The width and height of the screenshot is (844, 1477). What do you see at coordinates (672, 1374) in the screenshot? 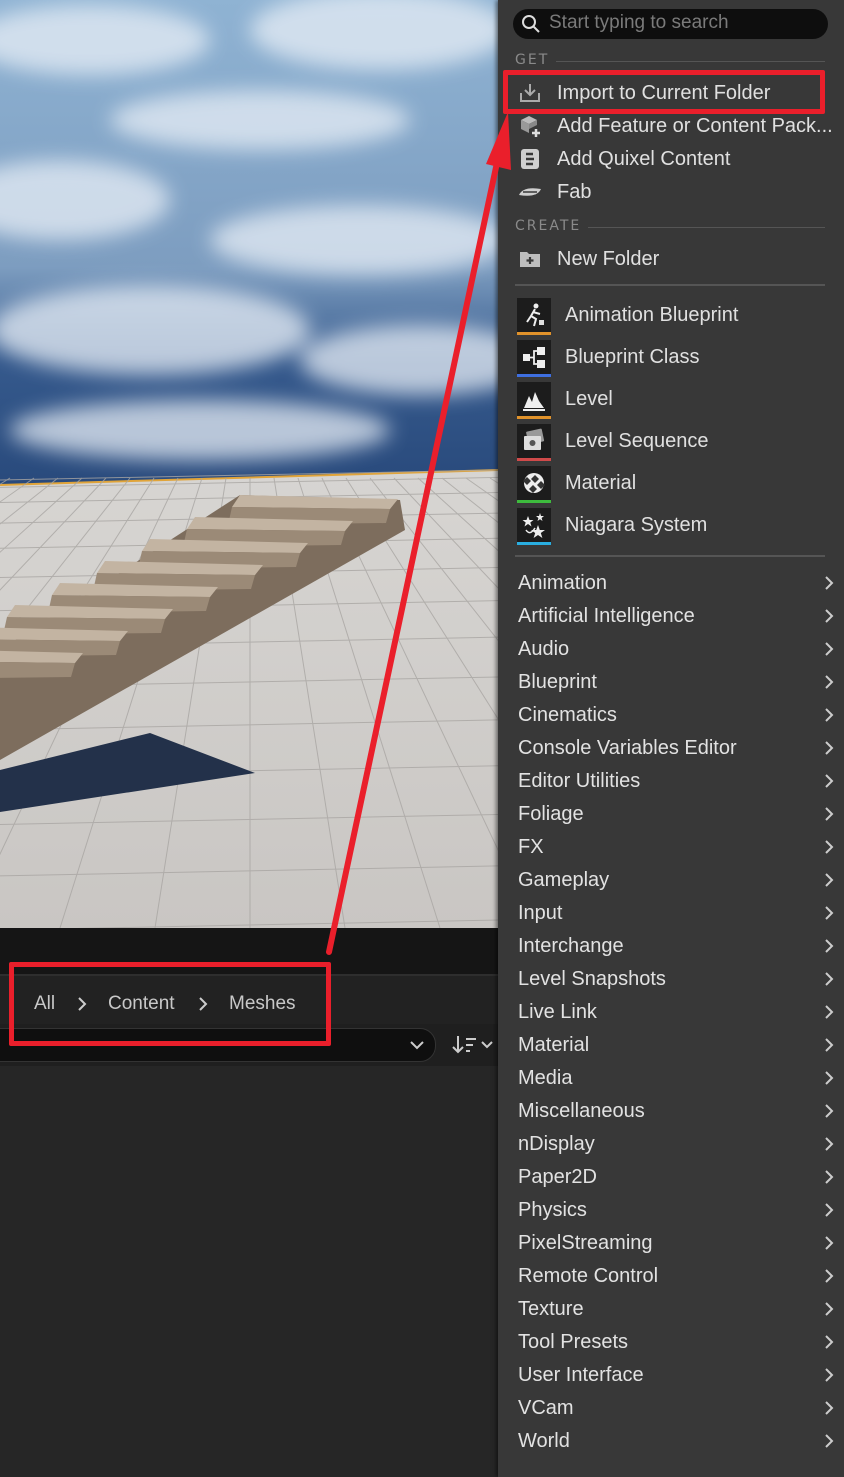
I see `category-item: User Interface` at bounding box center [672, 1374].